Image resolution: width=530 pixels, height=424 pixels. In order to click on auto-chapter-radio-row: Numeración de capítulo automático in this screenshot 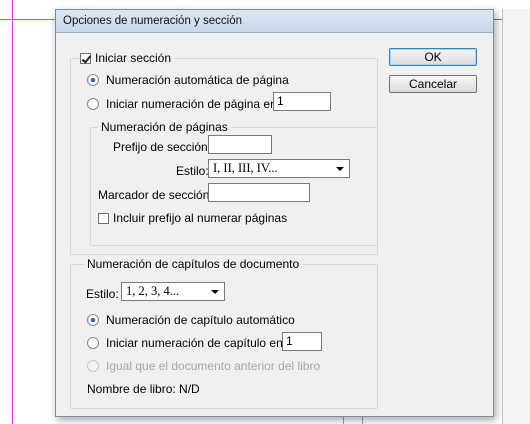, I will do `click(191, 320)`.